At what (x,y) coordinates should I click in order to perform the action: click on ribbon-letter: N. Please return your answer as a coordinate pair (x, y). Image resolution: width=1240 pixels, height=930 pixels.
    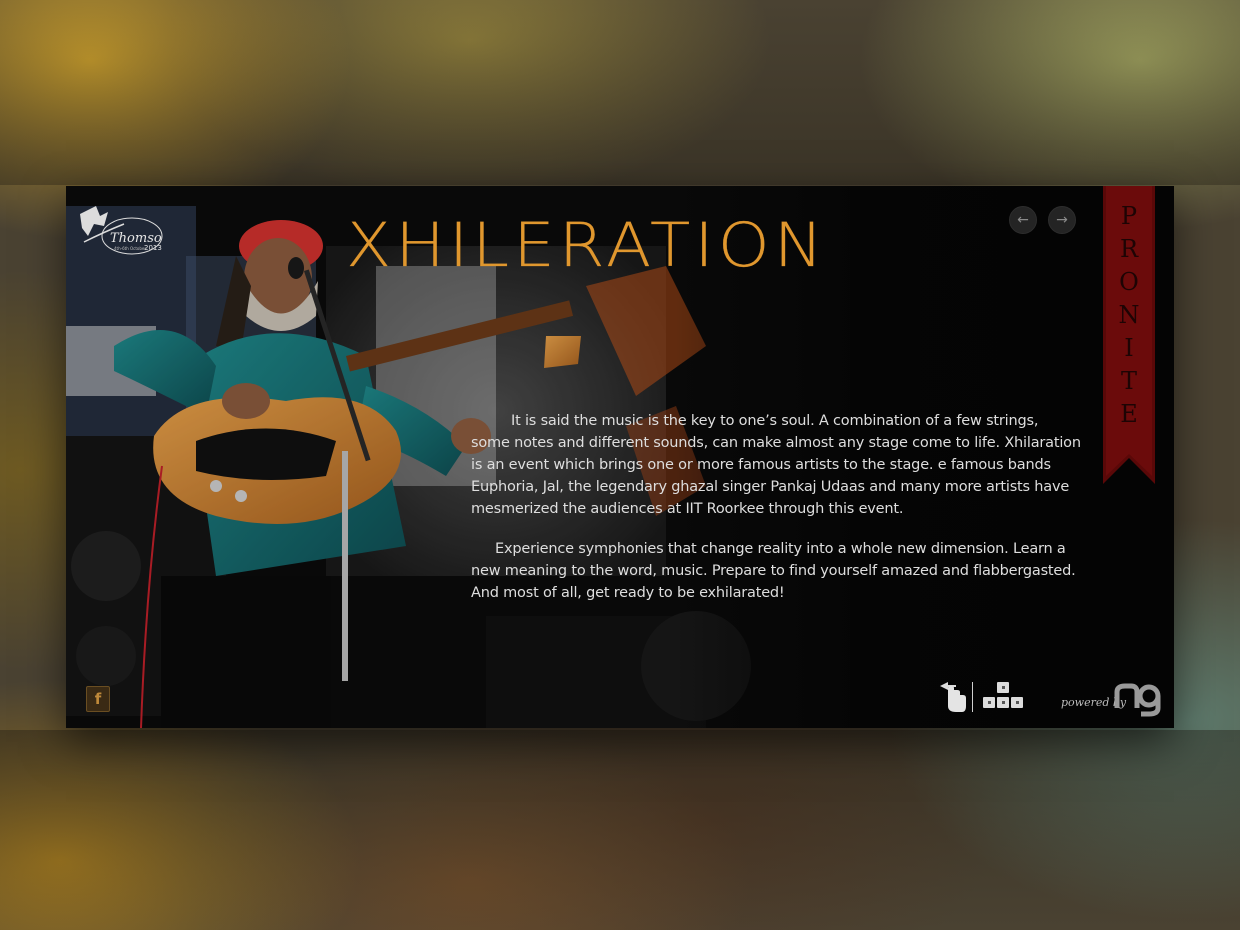
    Looking at the image, I should click on (1129, 315).